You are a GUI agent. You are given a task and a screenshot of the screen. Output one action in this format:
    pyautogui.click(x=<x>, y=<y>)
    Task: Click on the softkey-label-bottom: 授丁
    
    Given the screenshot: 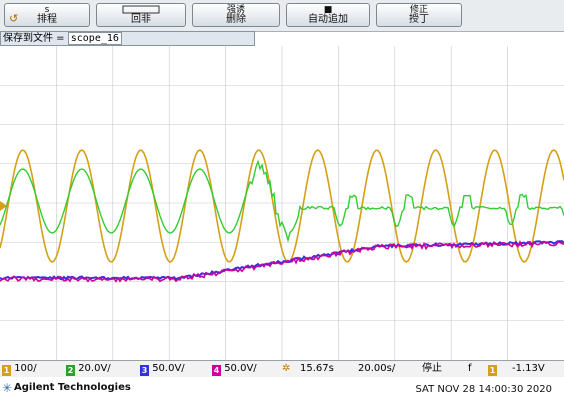 What is the action you would take?
    pyautogui.click(x=419, y=19)
    